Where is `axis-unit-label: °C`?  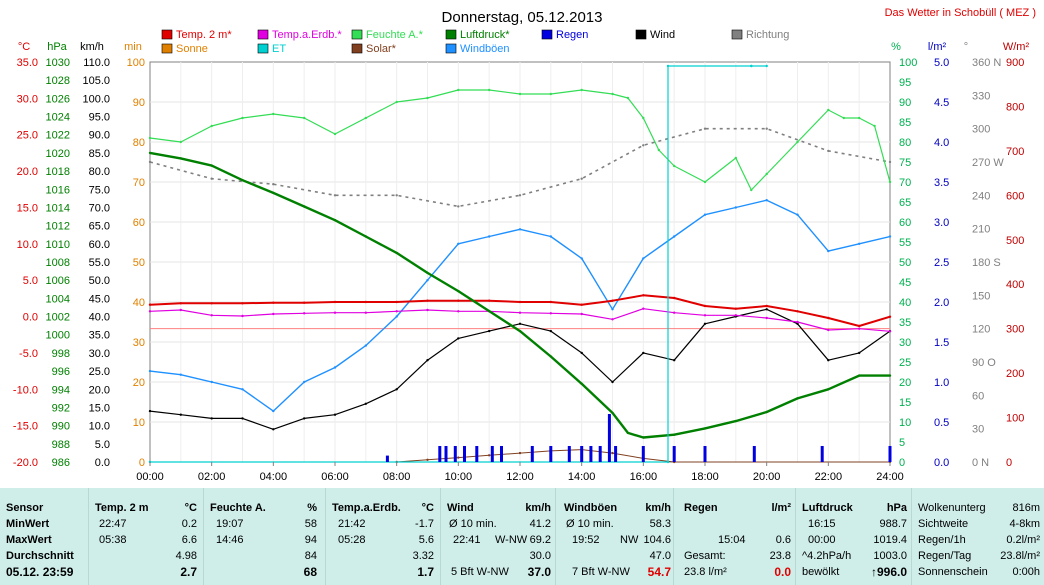
axis-unit-label: °C is located at coordinates (24, 47).